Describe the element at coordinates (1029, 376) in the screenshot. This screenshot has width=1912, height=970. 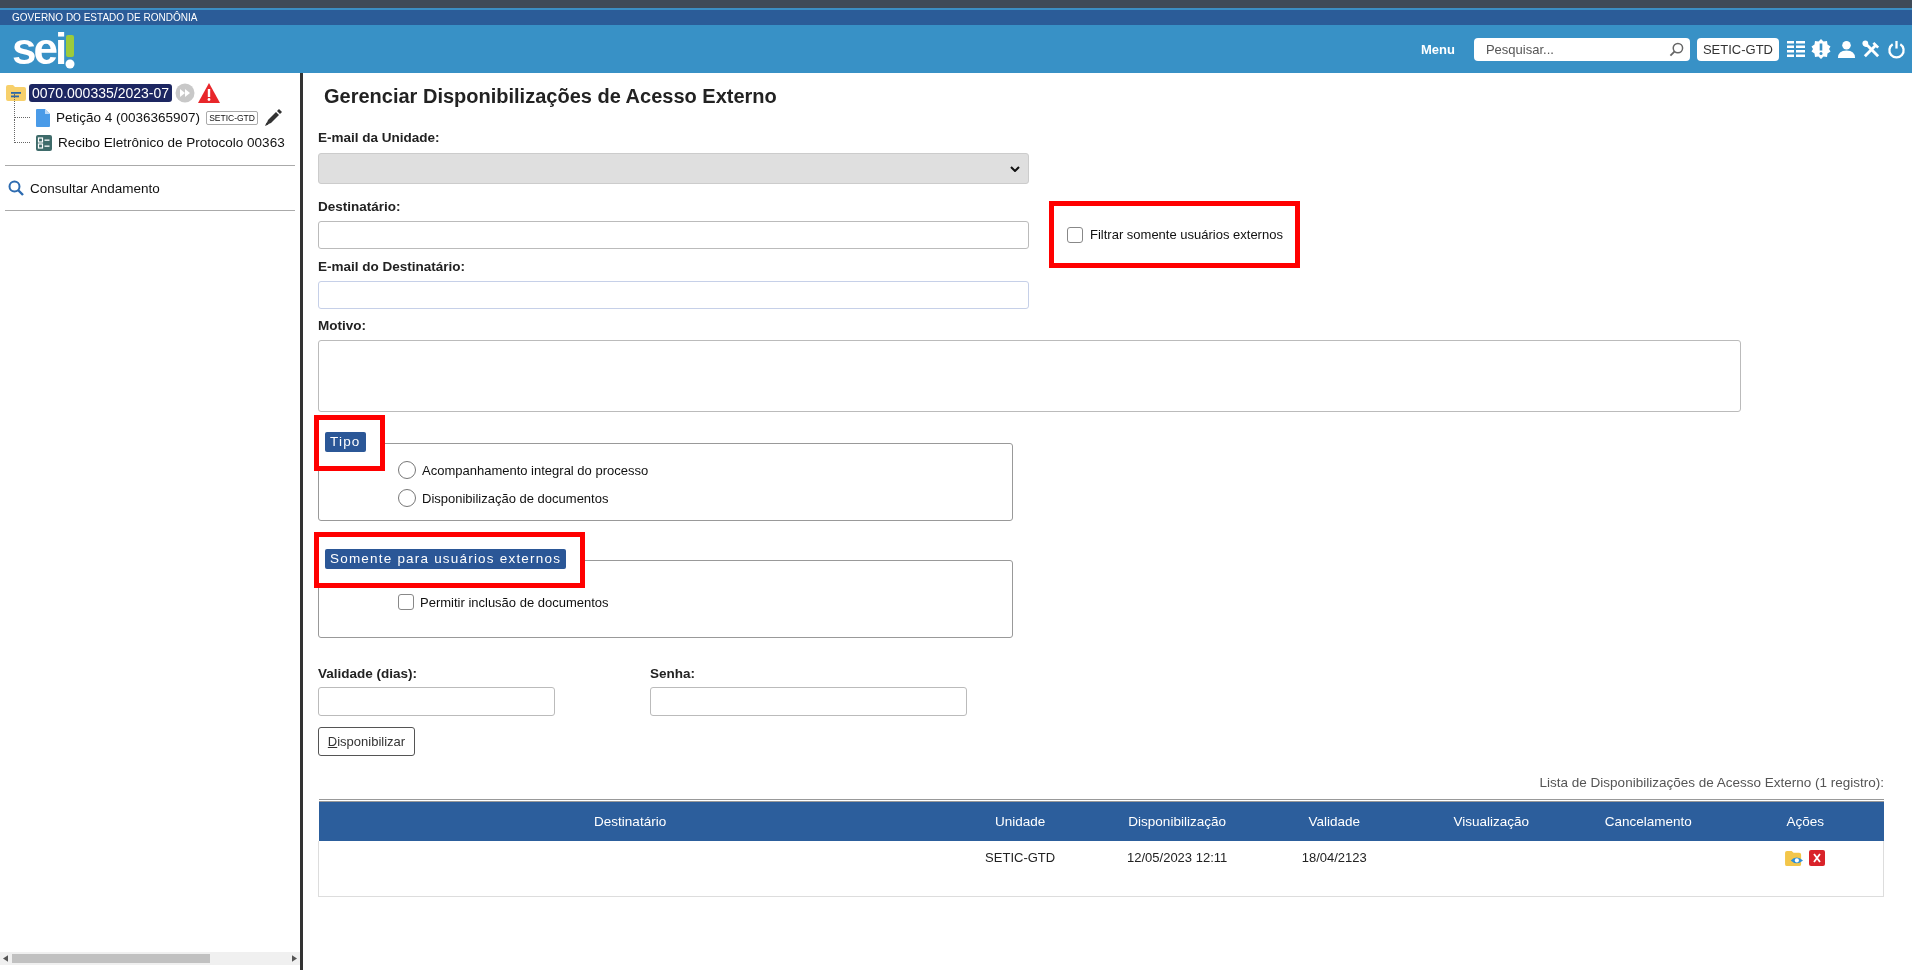
I see `reason-field` at that location.